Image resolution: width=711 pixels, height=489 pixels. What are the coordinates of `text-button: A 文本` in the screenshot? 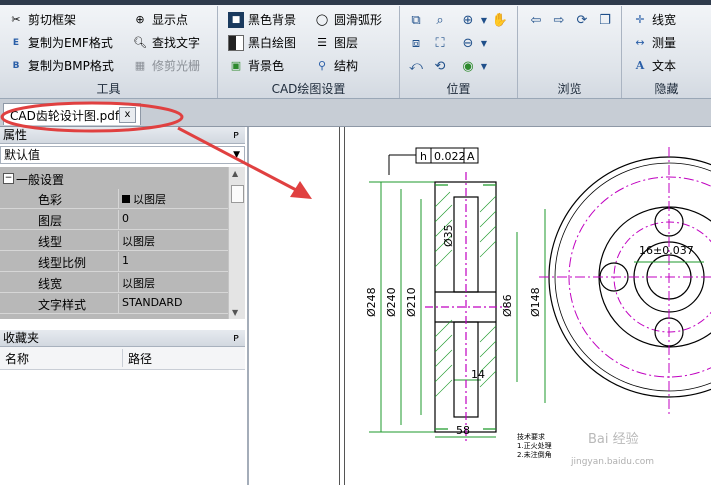 It's located at (654, 66).